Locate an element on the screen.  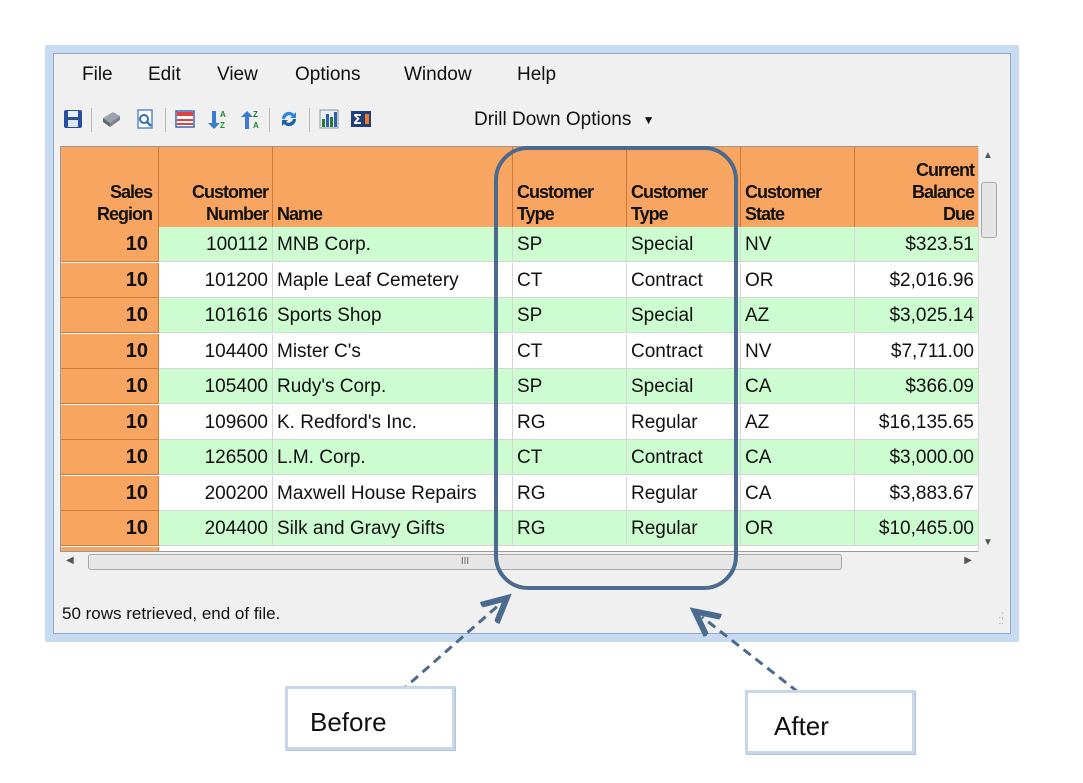
after-arrow is located at coordinates (750, 655).